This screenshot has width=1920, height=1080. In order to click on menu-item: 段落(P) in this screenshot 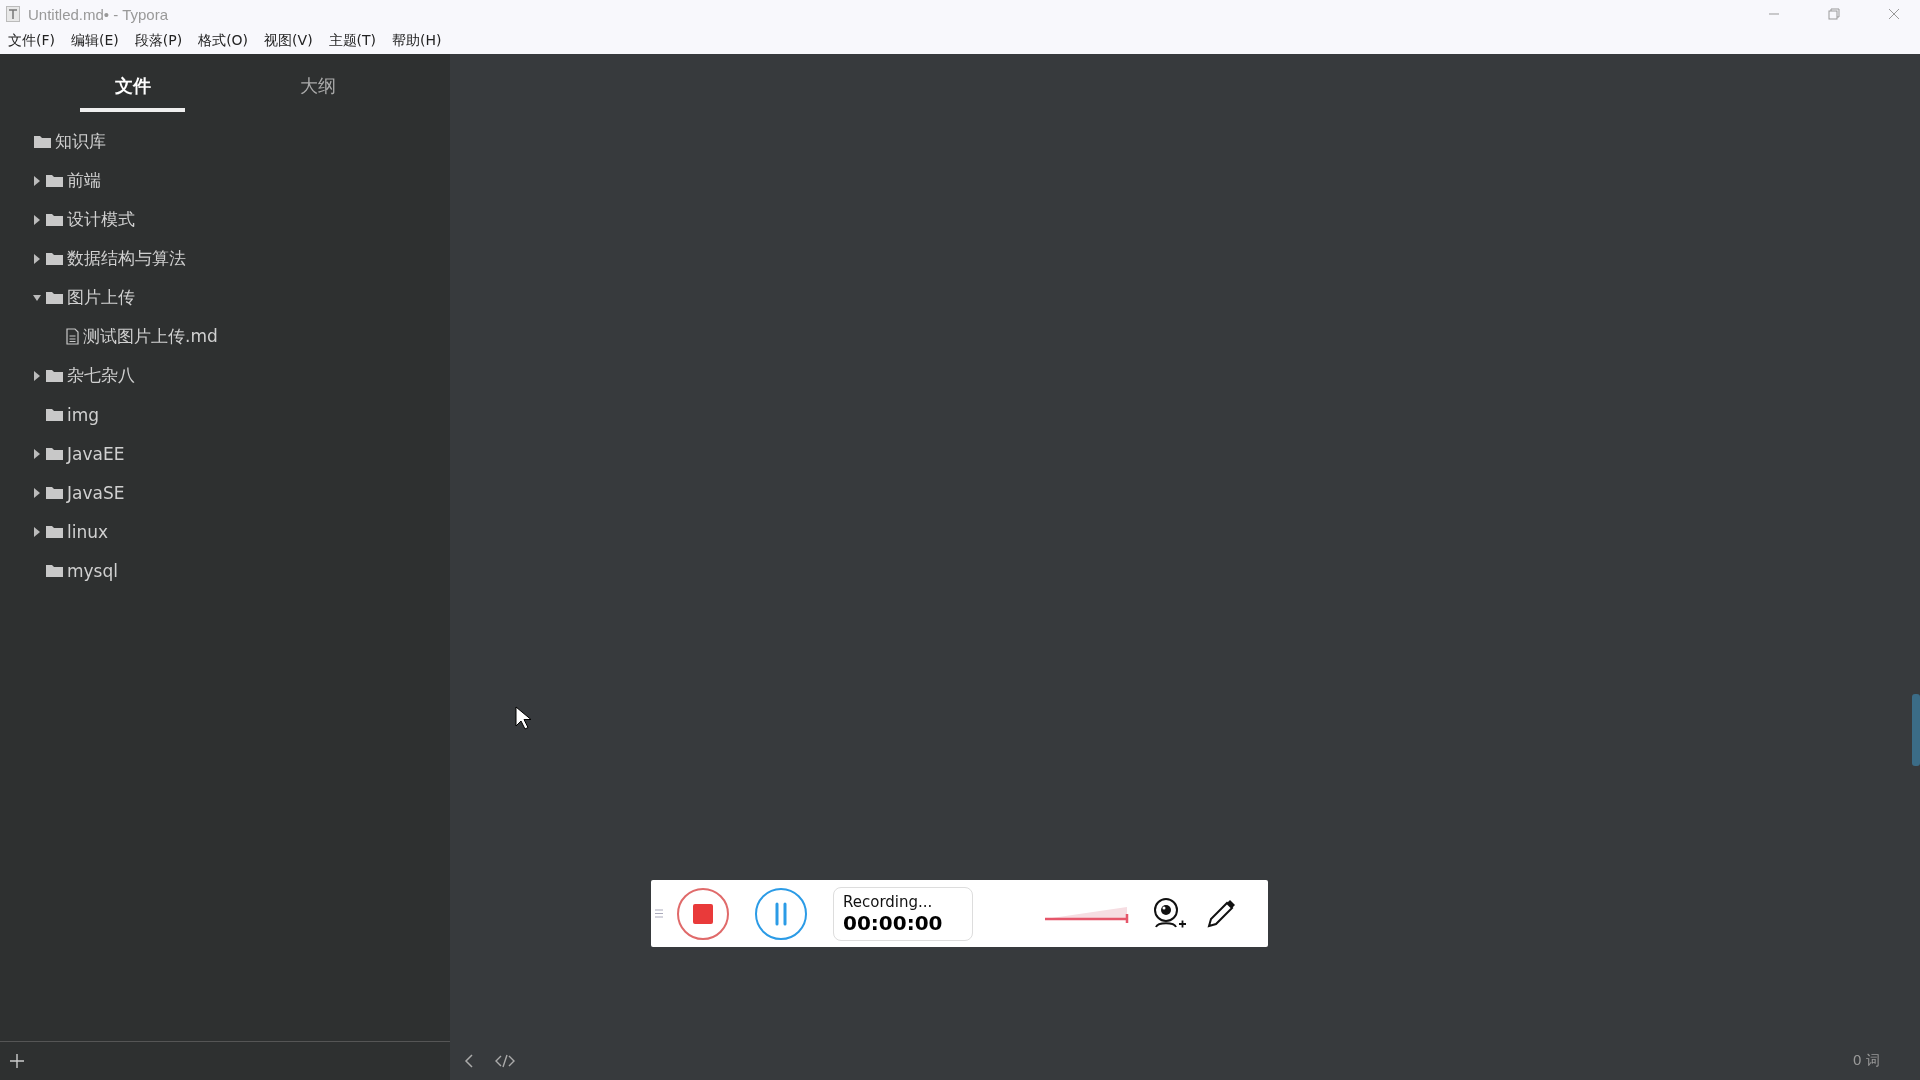, I will do `click(158, 41)`.